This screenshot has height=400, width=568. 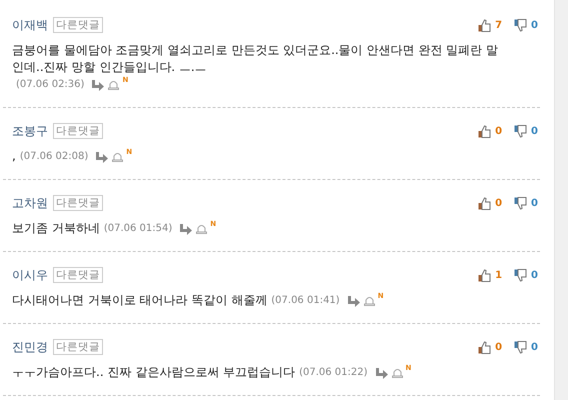 What do you see at coordinates (30, 347) in the screenshot?
I see `author-name: 진민경` at bounding box center [30, 347].